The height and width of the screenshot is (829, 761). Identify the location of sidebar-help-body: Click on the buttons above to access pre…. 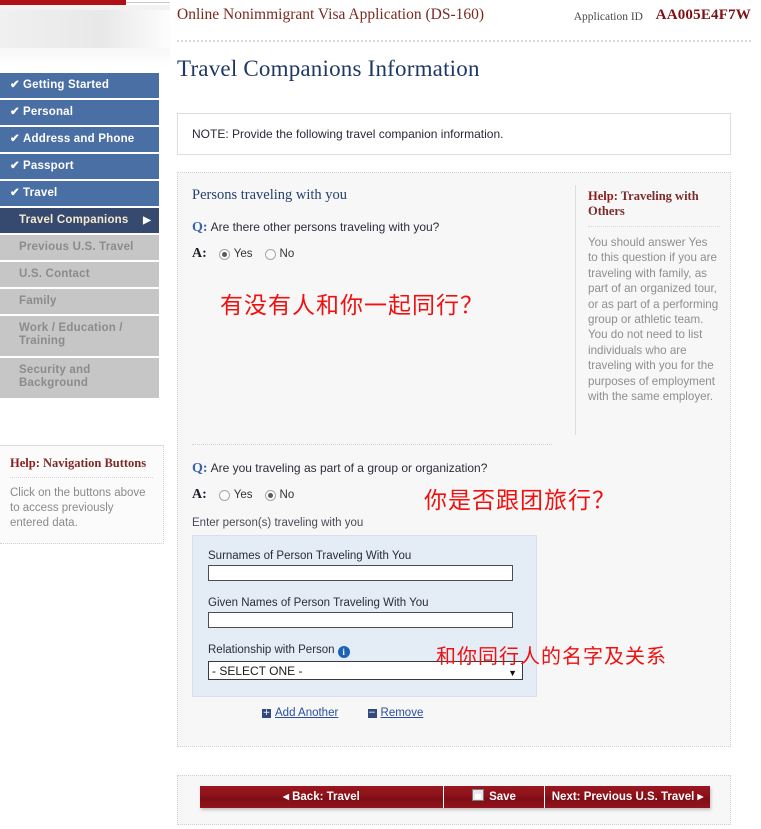
(78, 508).